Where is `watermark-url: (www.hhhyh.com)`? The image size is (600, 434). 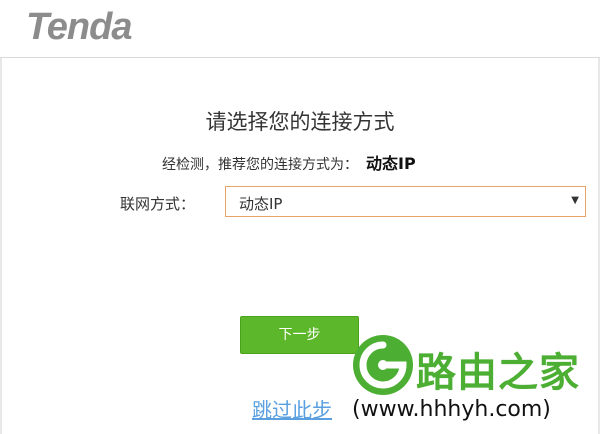 watermark-url: (www.hhhyh.com) is located at coordinates (451, 409).